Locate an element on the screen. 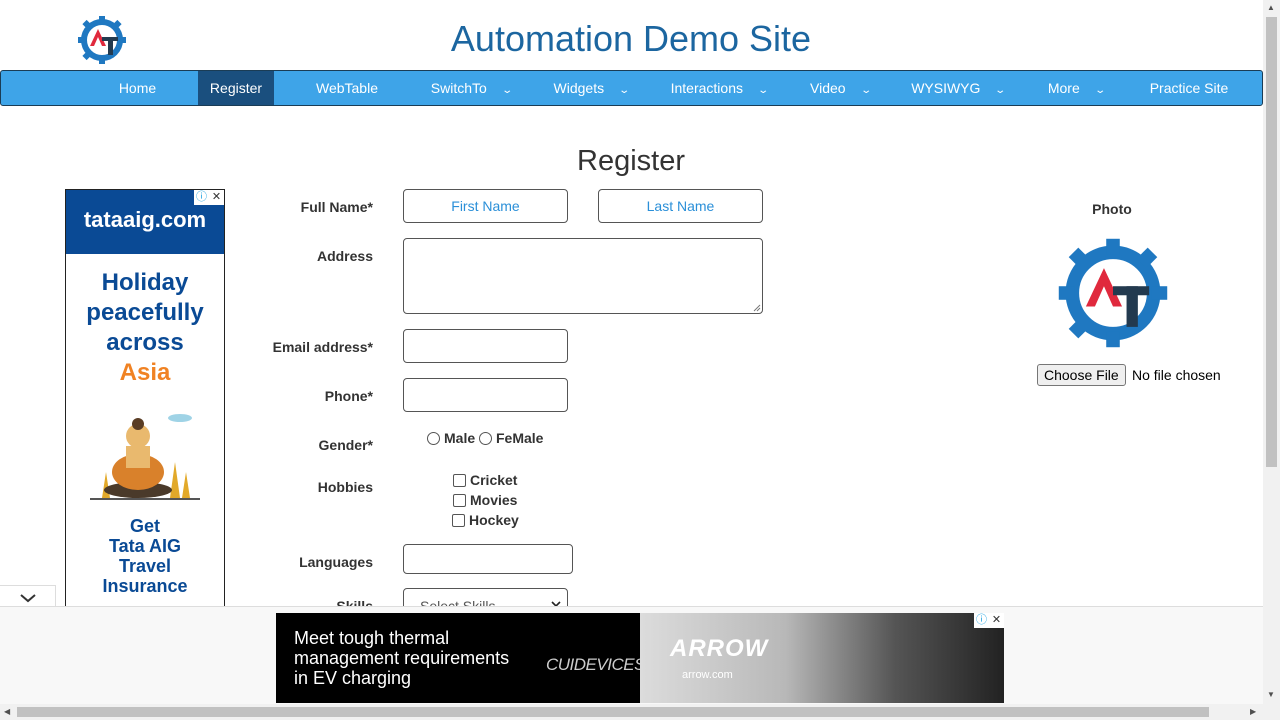  nav-label: More is located at coordinates (1063, 88).